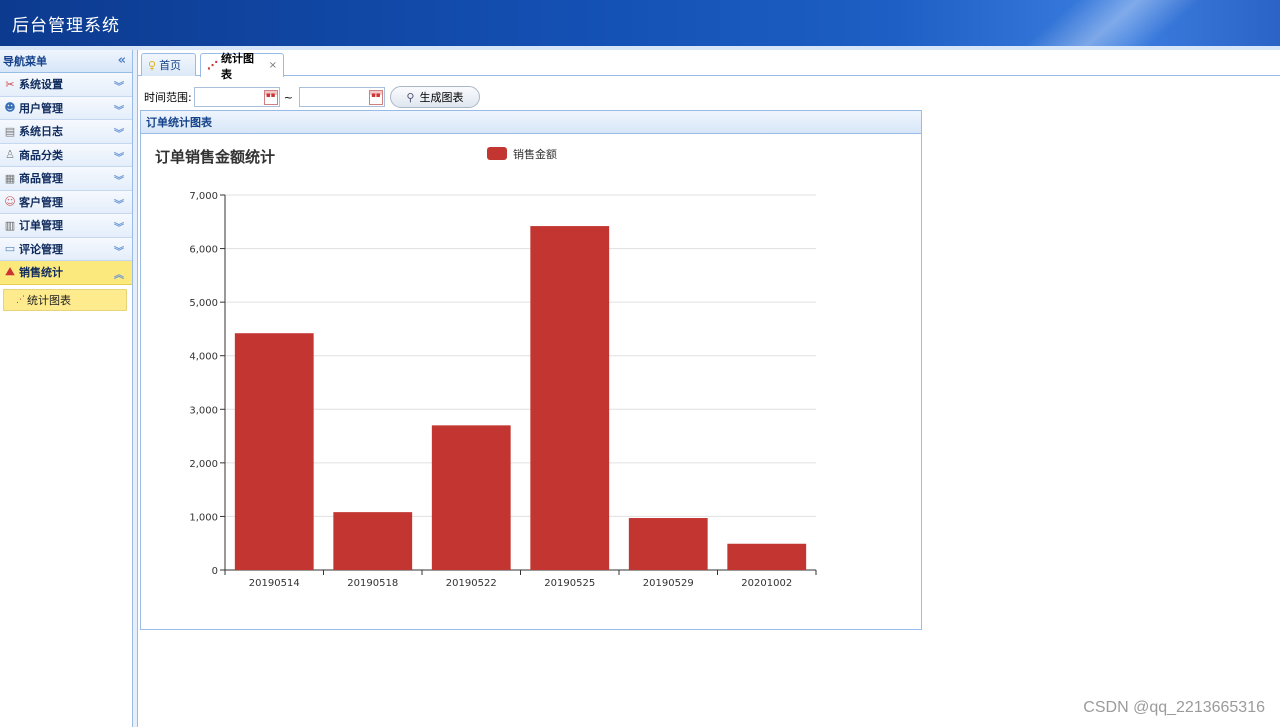  What do you see at coordinates (66, 202) in the screenshot?
I see `sidebar-item-customers: ☺ 客户管理 ︾` at bounding box center [66, 202].